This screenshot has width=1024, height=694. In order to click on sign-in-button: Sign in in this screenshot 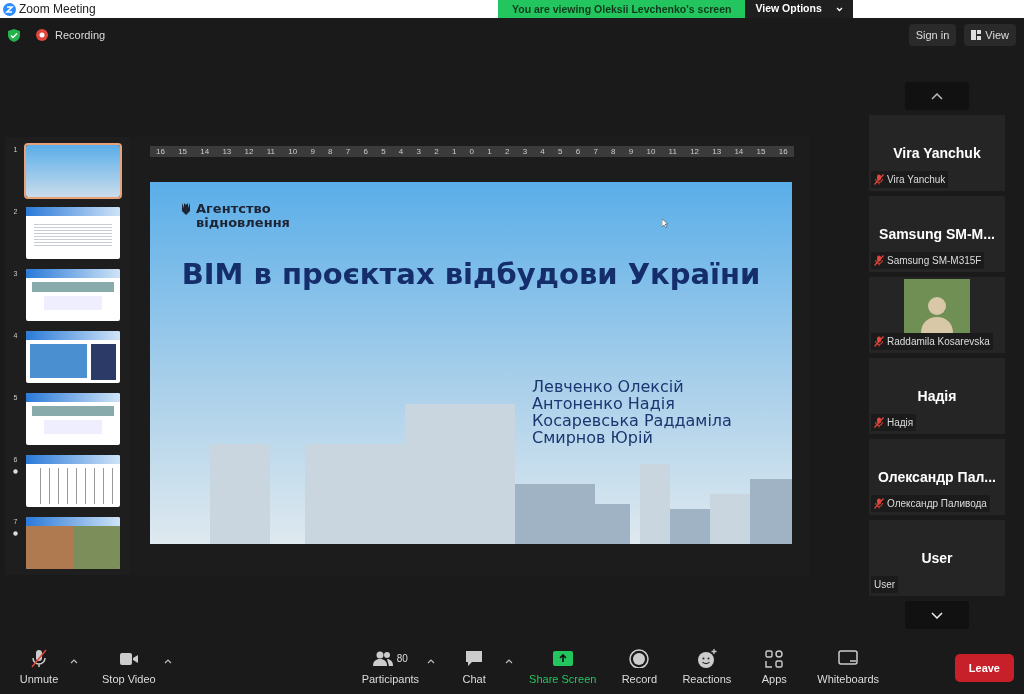, I will do `click(932, 35)`.